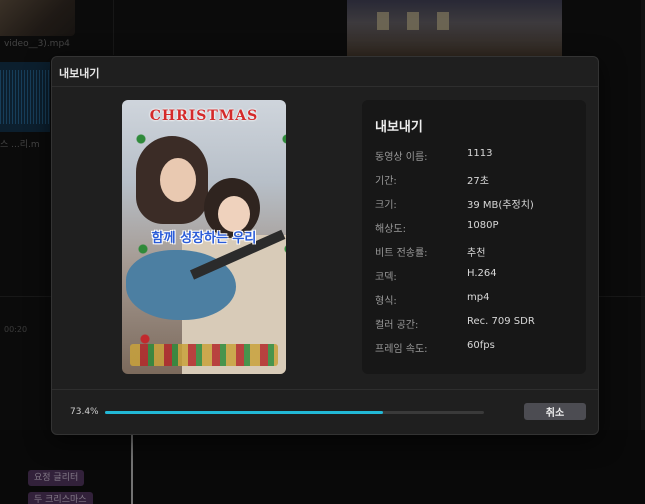  I want to click on info-value: 60fps, so click(481, 345).